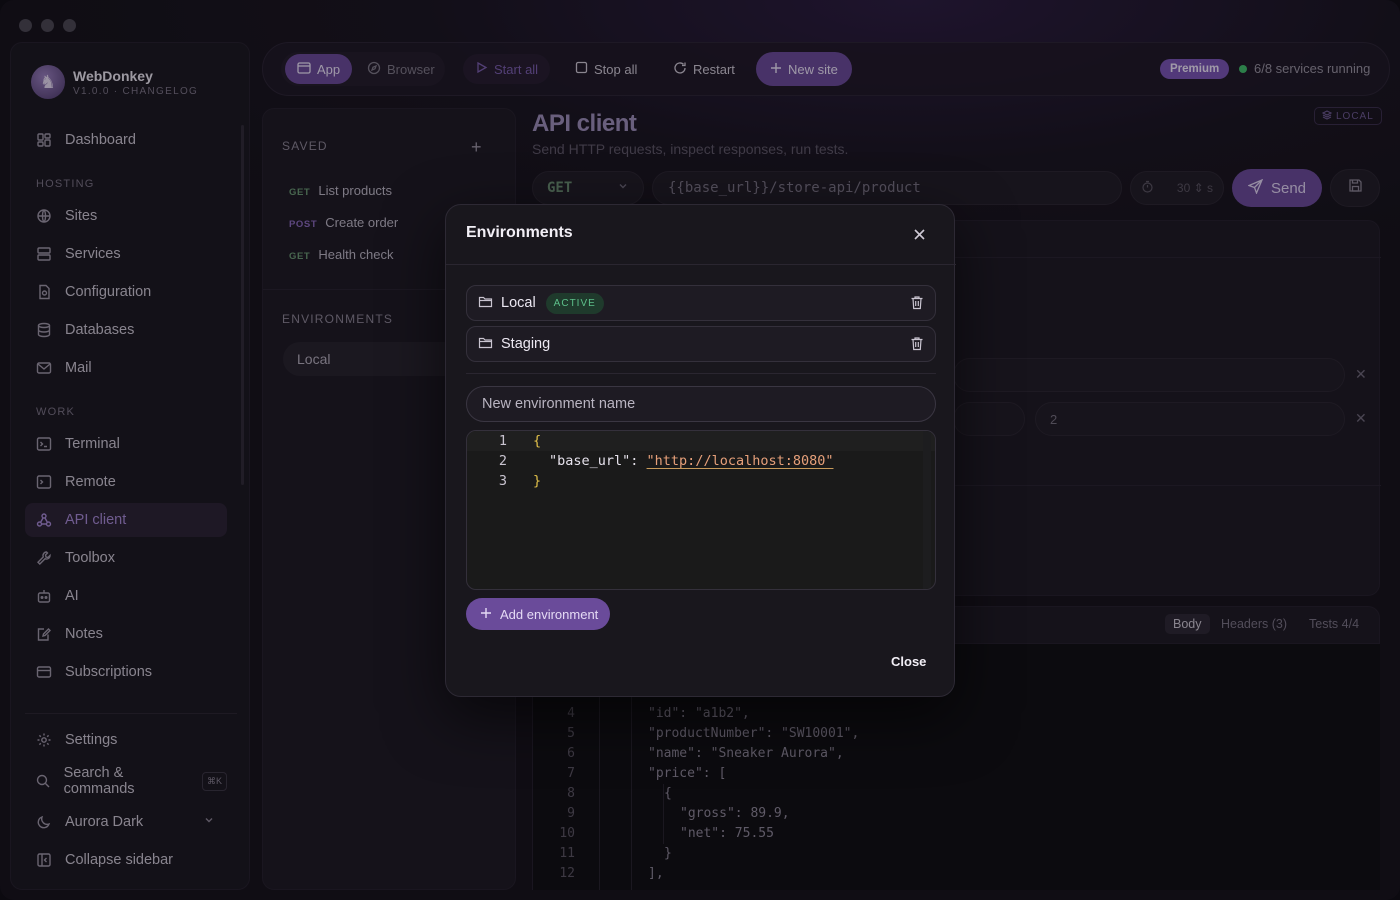 The height and width of the screenshot is (900, 1400). What do you see at coordinates (502, 461) in the screenshot?
I see `line-number: 2` at bounding box center [502, 461].